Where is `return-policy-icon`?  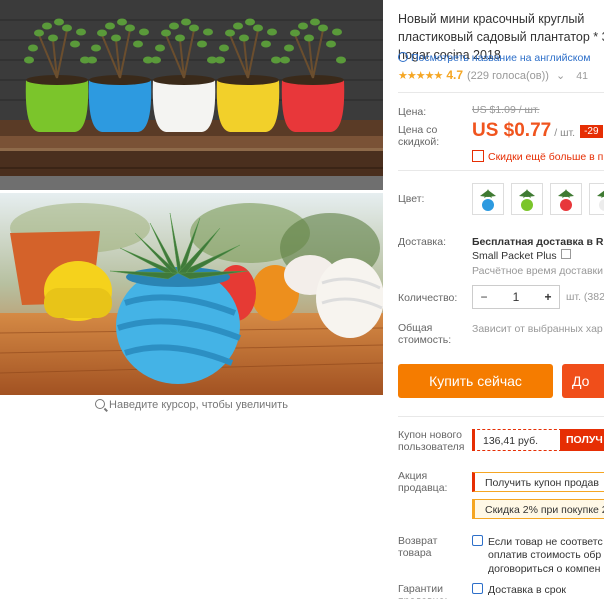 return-policy-icon is located at coordinates (477, 540).